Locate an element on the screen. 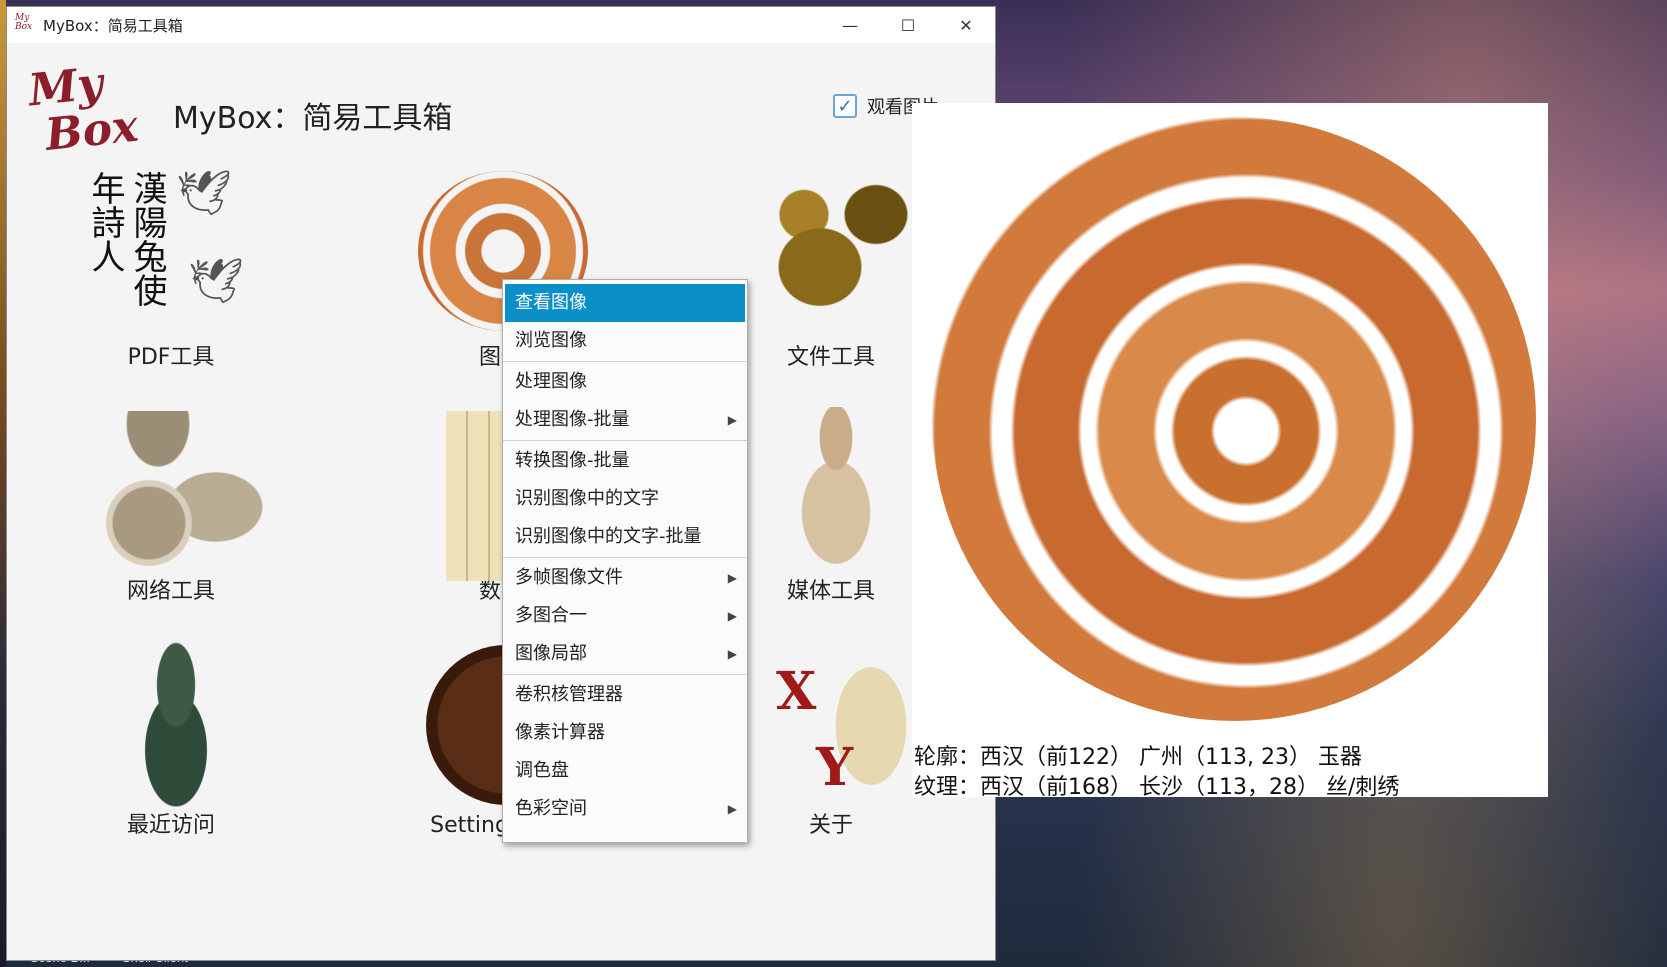 Image resolution: width=1667 pixels, height=967 pixels. tool-label: 媒体工具 is located at coordinates (830, 591).